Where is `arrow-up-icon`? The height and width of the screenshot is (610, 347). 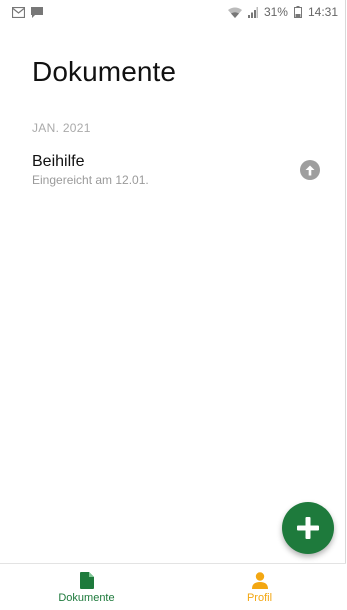
arrow-up-icon is located at coordinates (310, 170).